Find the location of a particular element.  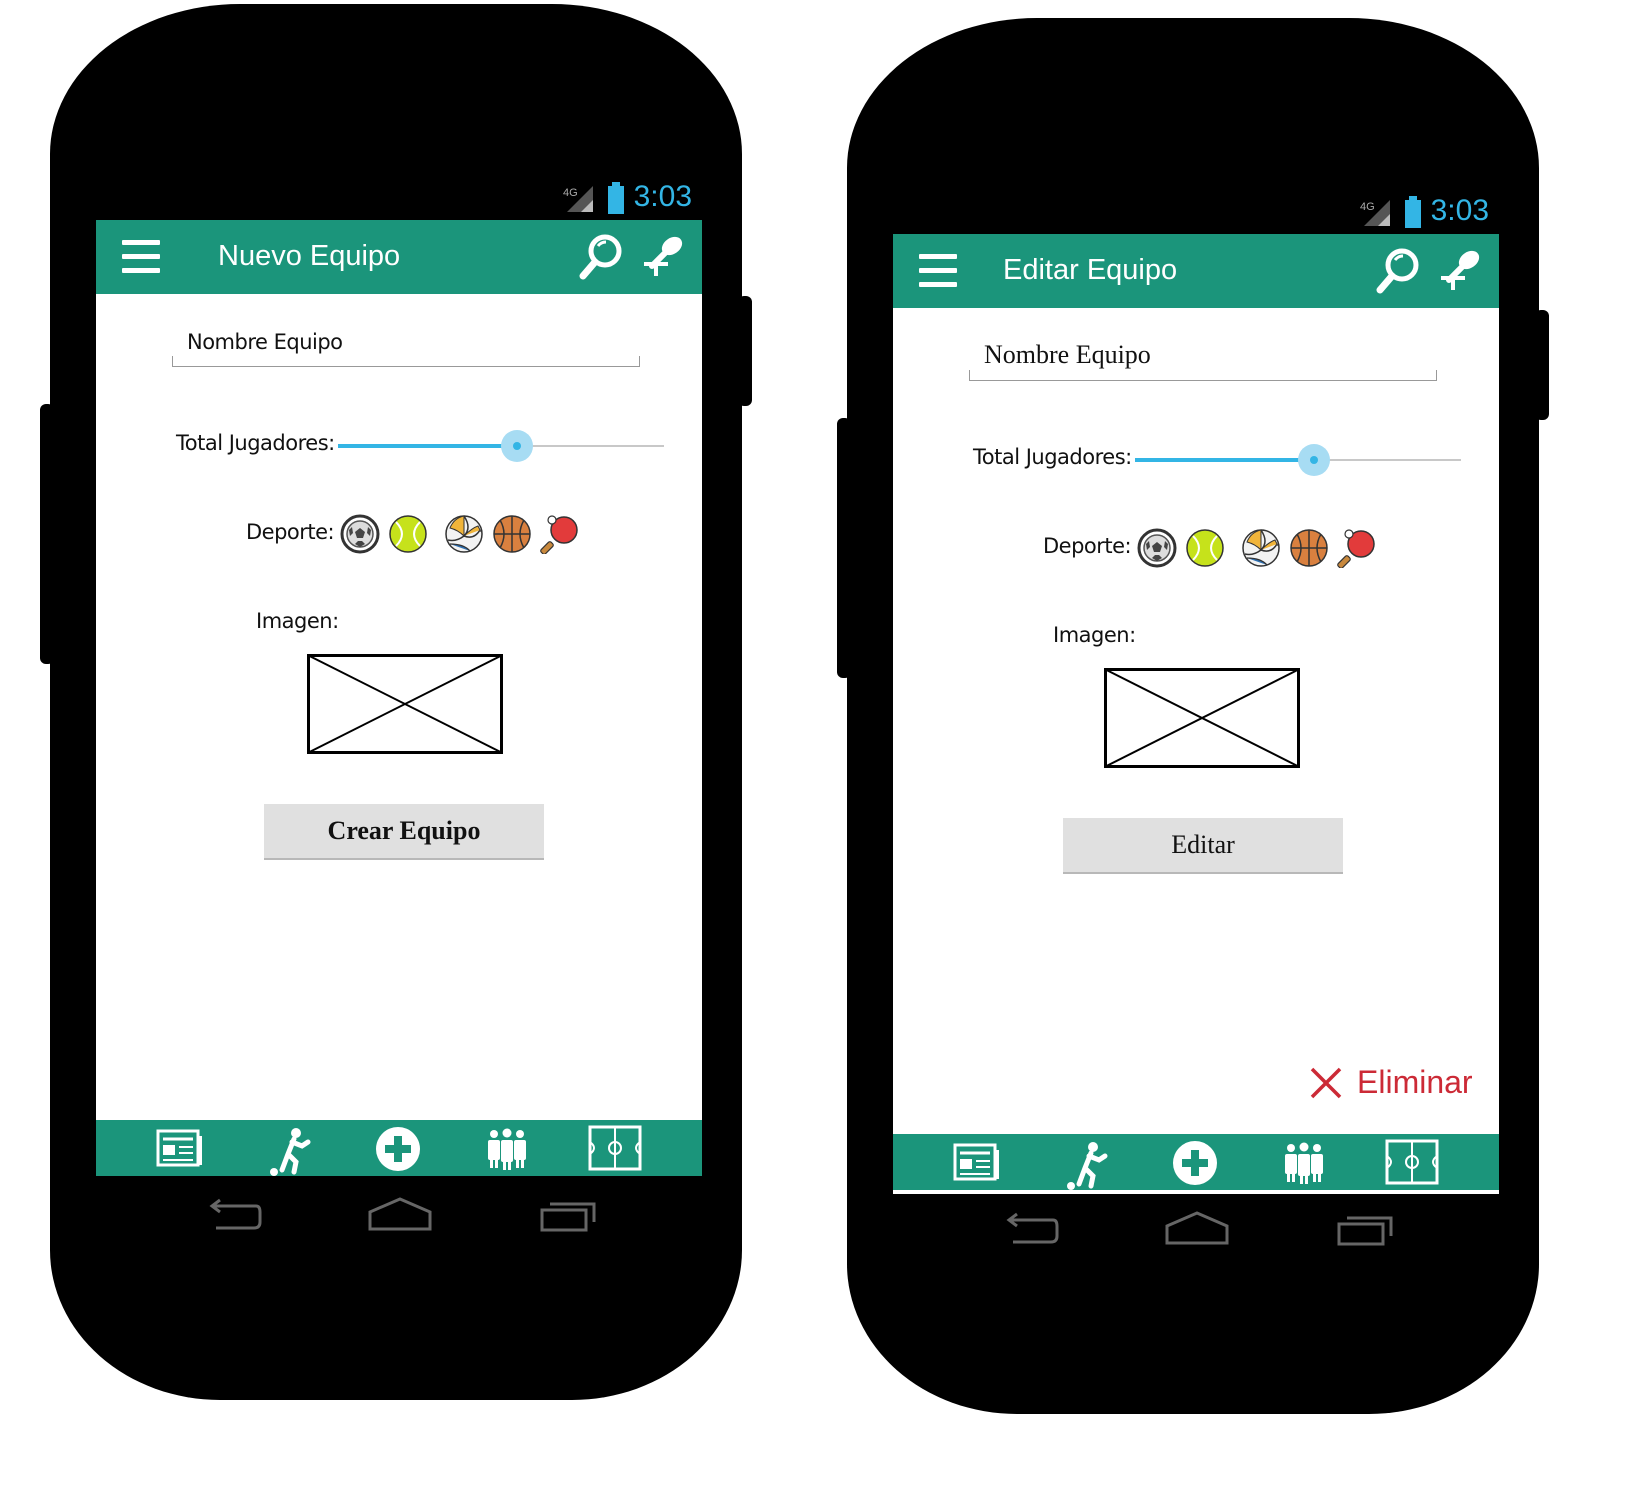

app-bar: Nuevo Equipo is located at coordinates (399, 257).